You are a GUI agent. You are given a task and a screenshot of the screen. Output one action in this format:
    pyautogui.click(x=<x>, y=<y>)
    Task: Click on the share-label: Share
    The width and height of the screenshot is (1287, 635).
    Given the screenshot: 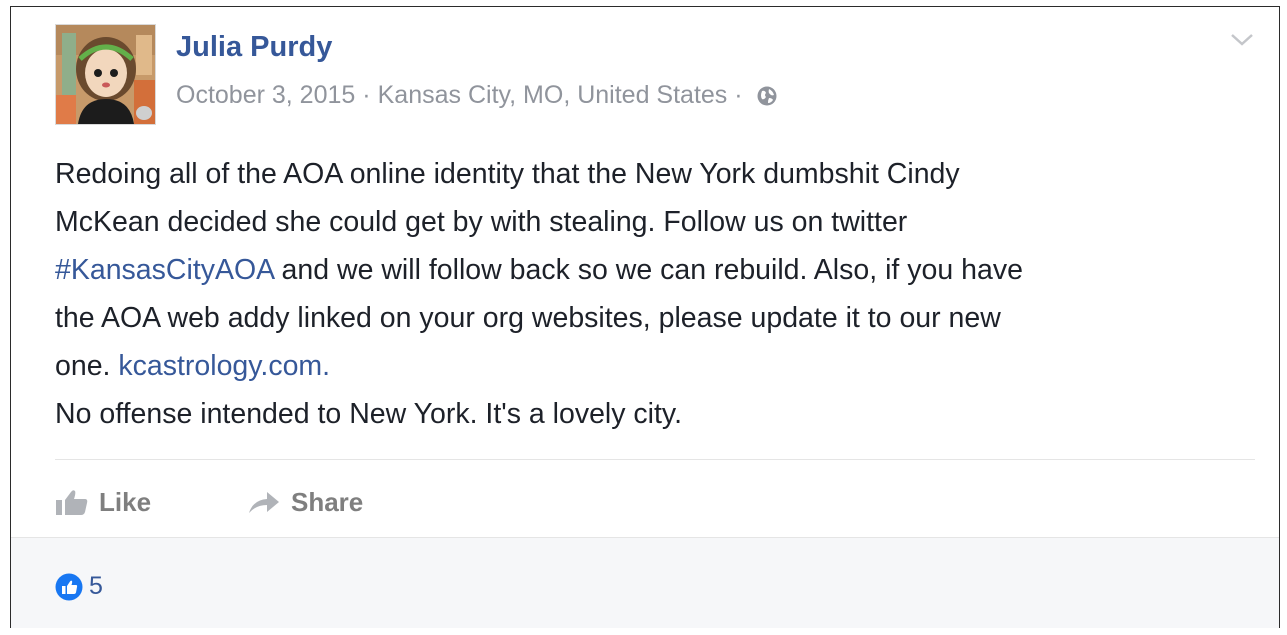 What is the action you would take?
    pyautogui.click(x=327, y=501)
    